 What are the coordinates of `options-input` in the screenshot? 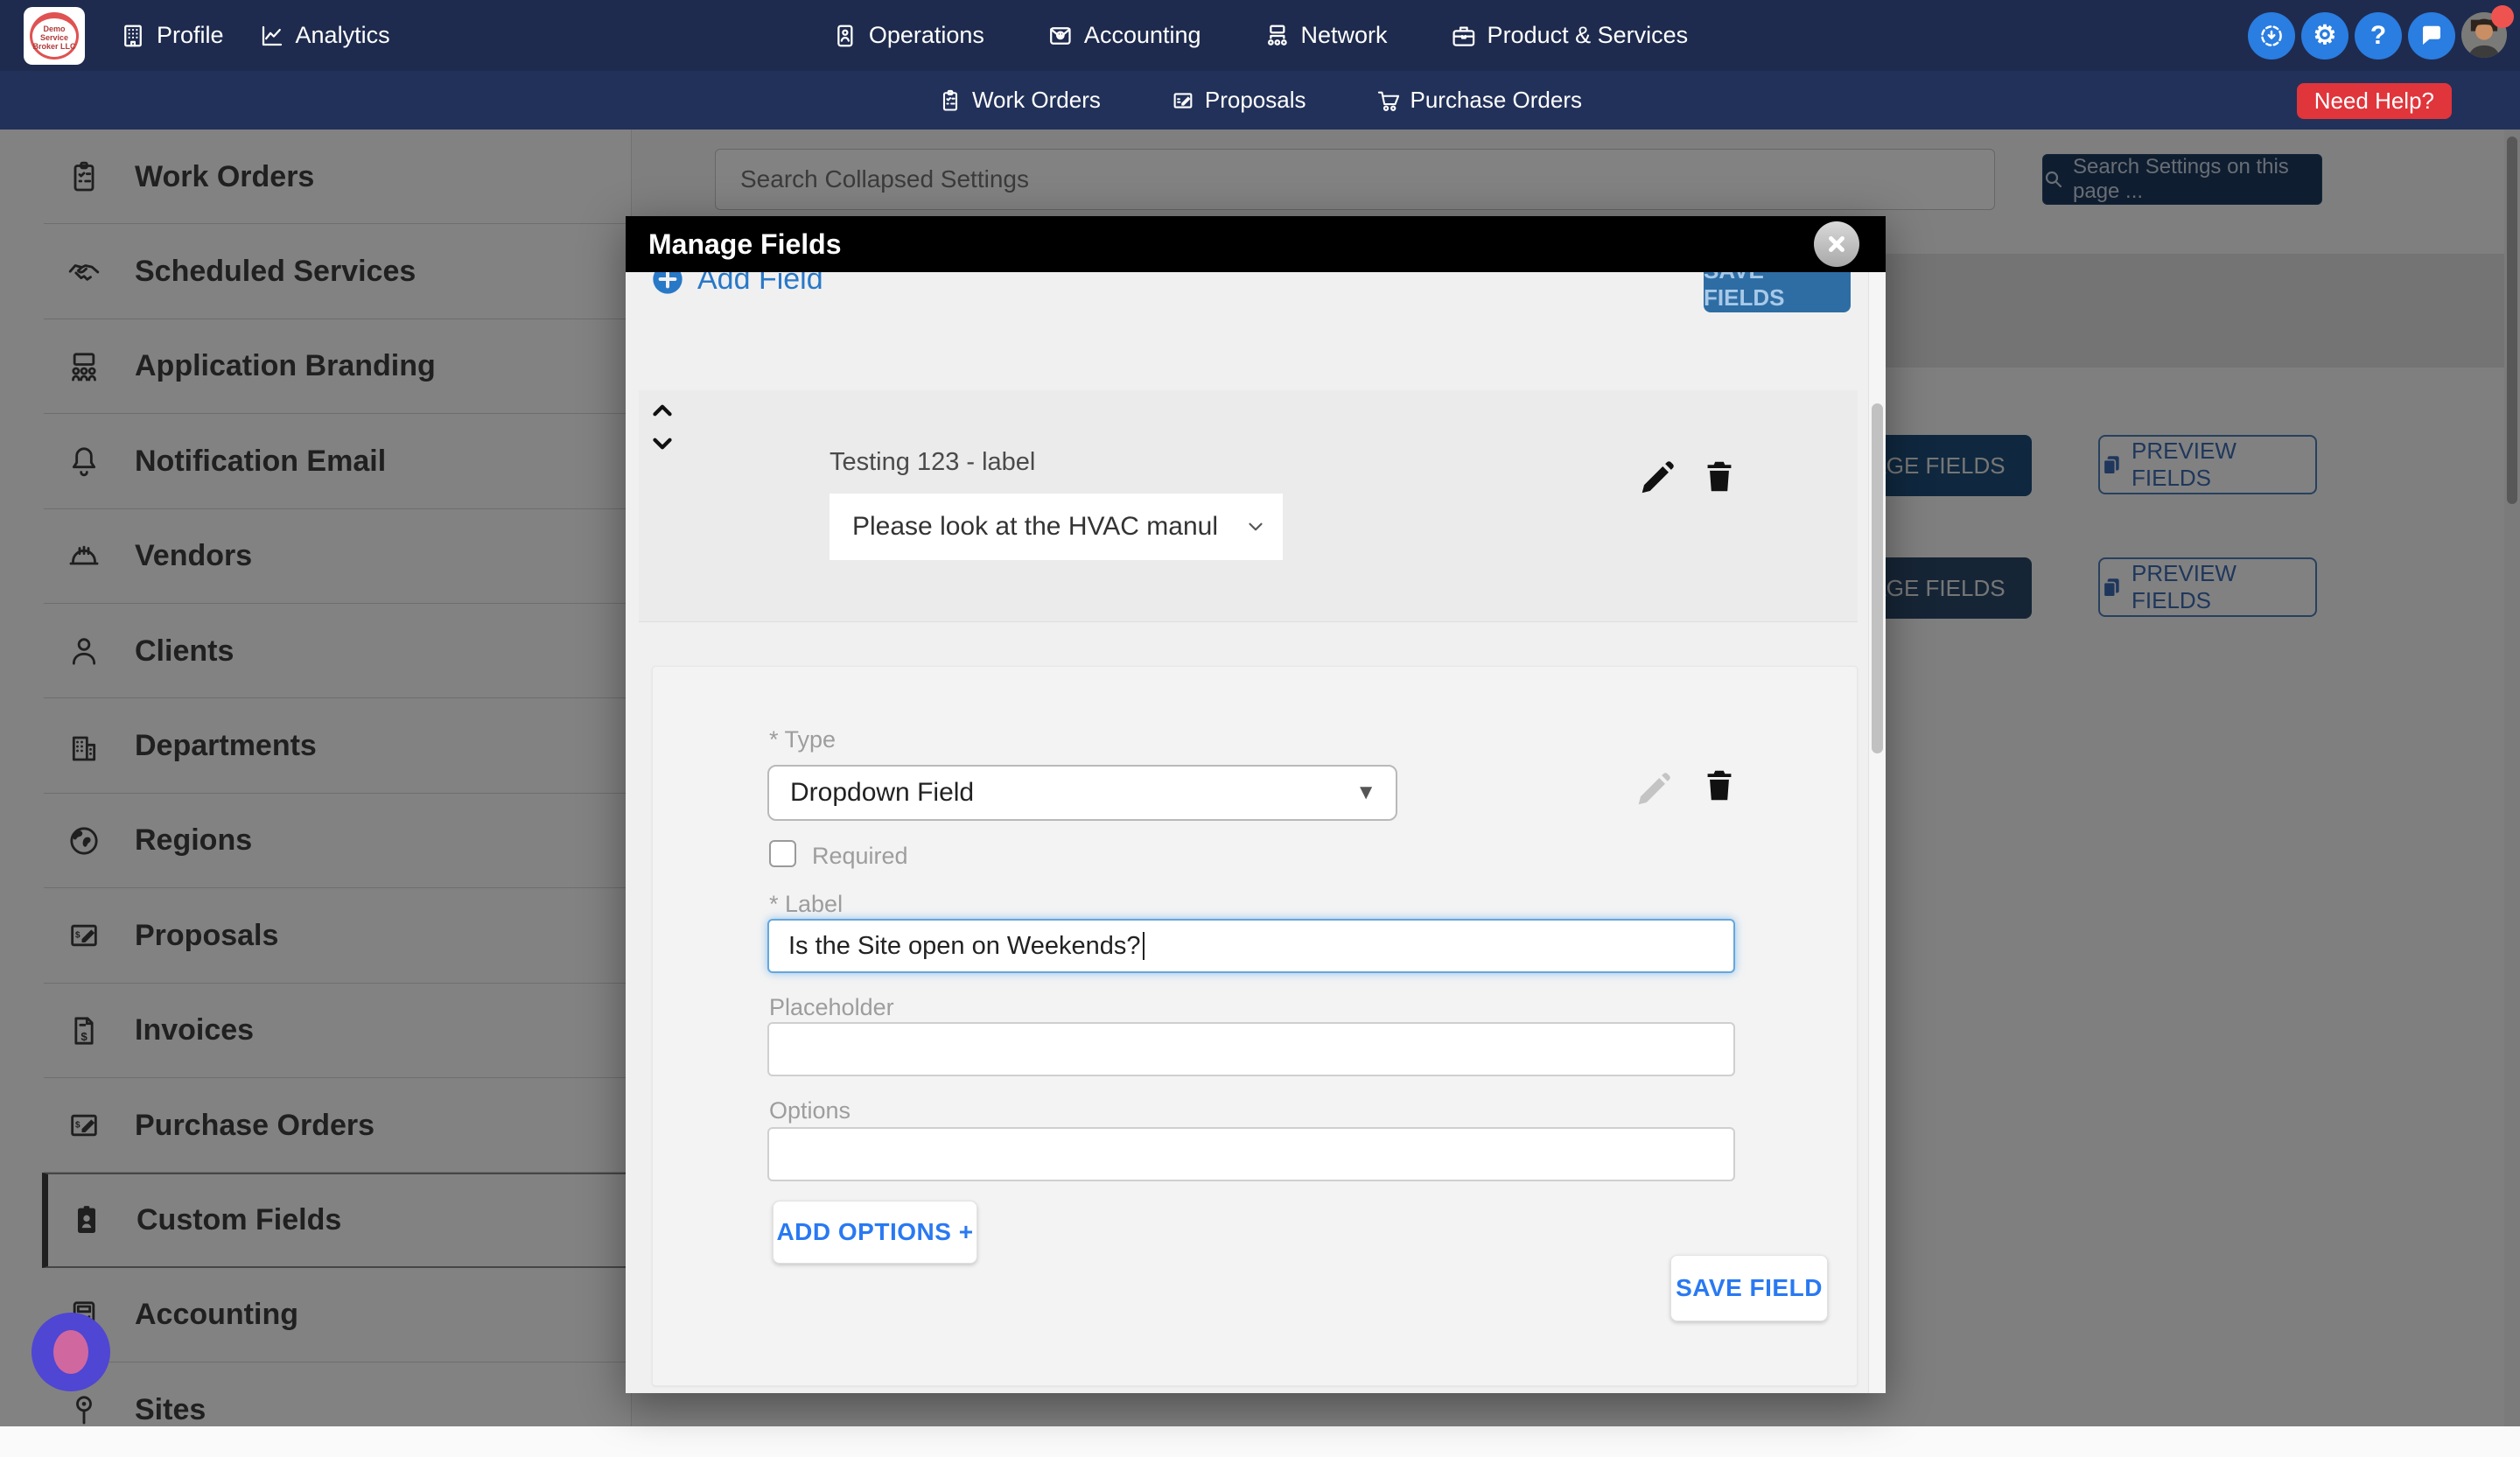 It's located at (1251, 1154).